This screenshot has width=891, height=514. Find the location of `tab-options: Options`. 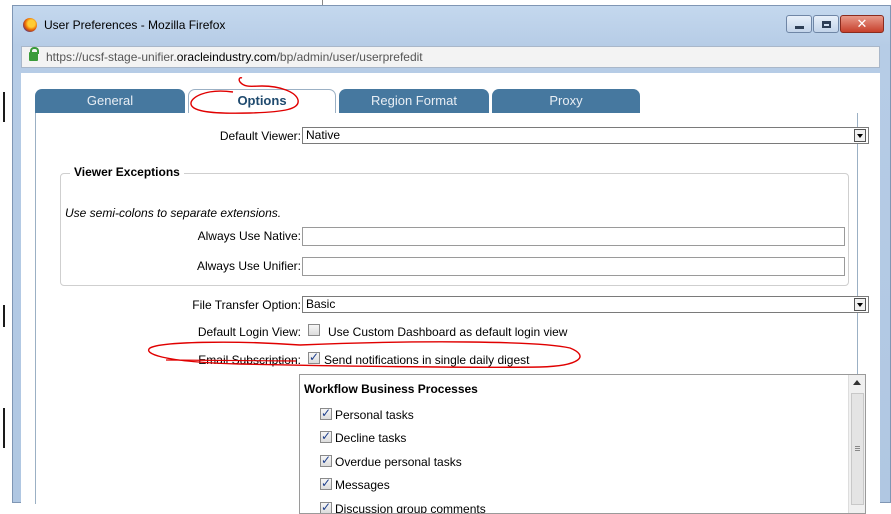

tab-options: Options is located at coordinates (262, 101).